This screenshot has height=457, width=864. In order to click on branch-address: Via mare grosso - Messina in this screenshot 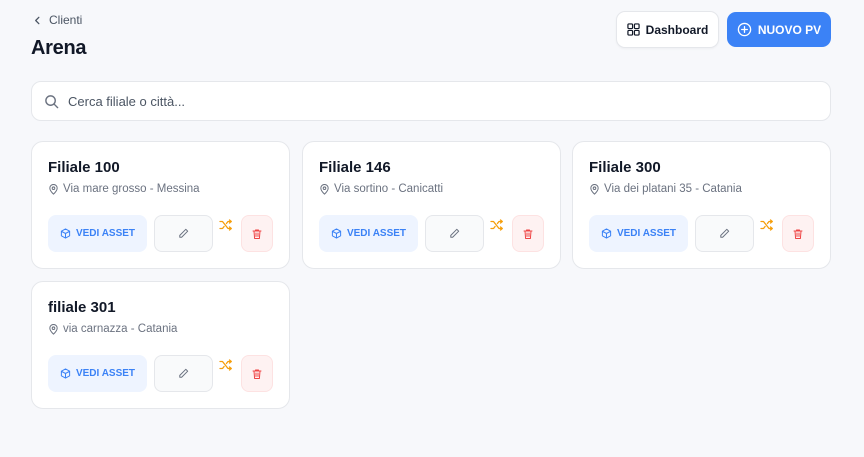, I will do `click(124, 189)`.